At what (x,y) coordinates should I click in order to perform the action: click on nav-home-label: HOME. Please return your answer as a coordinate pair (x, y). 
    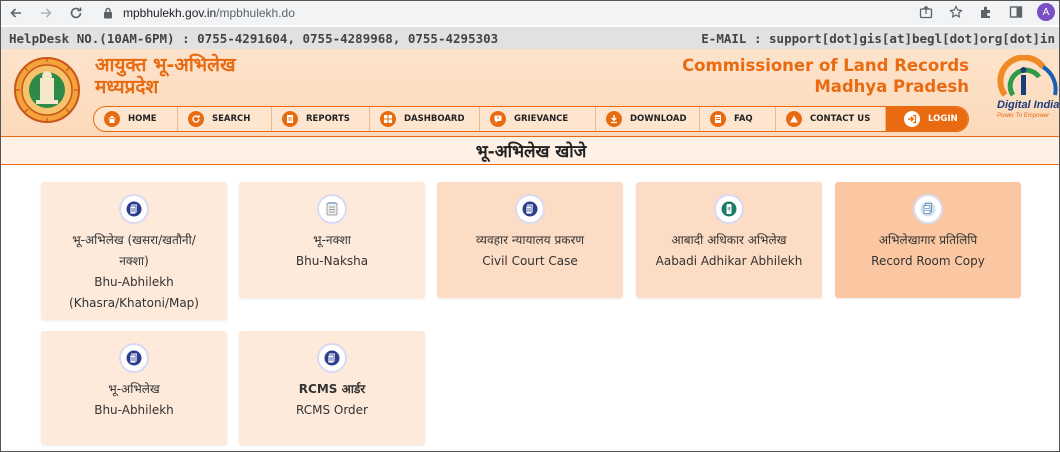
    Looking at the image, I should click on (142, 119).